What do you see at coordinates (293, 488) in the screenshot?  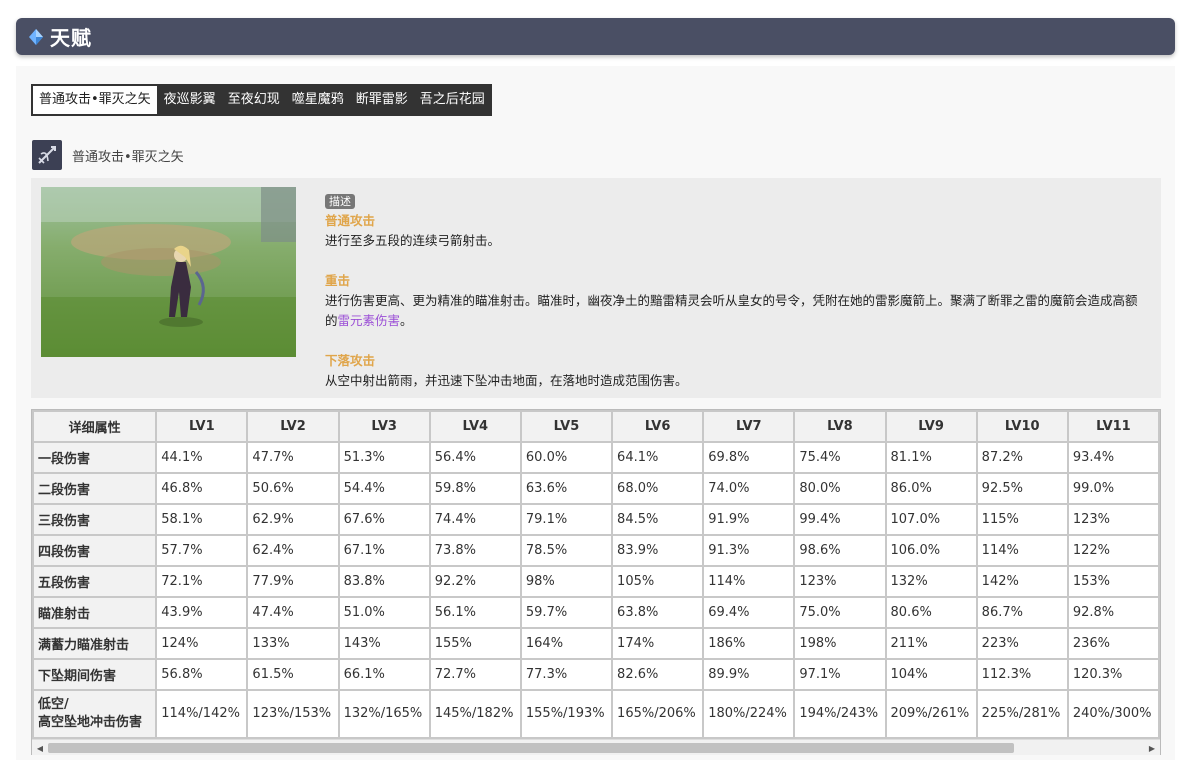 I see `table-cell: 50.6%` at bounding box center [293, 488].